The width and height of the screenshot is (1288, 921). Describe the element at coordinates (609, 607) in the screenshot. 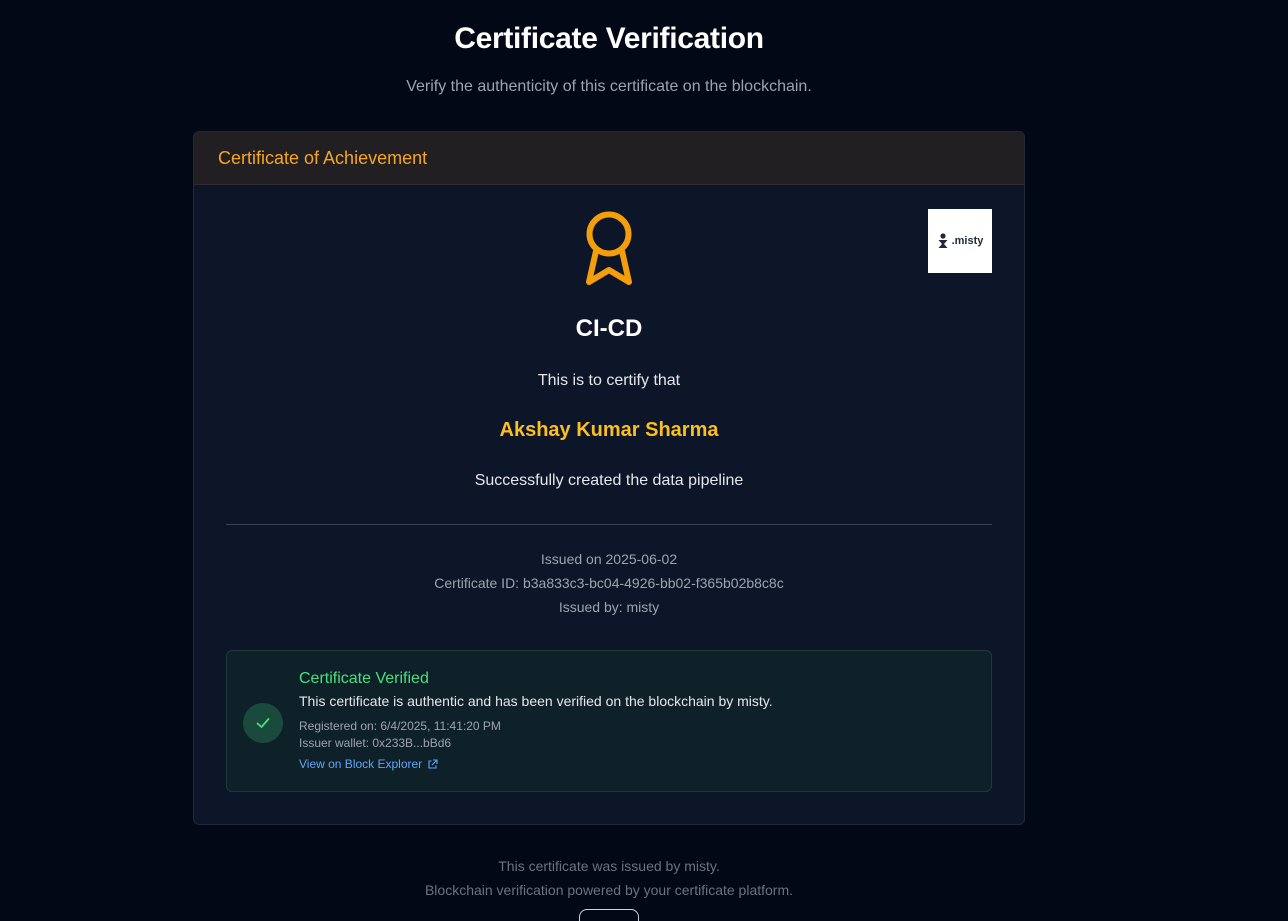

I see `issued-by: Issued by: misty` at that location.